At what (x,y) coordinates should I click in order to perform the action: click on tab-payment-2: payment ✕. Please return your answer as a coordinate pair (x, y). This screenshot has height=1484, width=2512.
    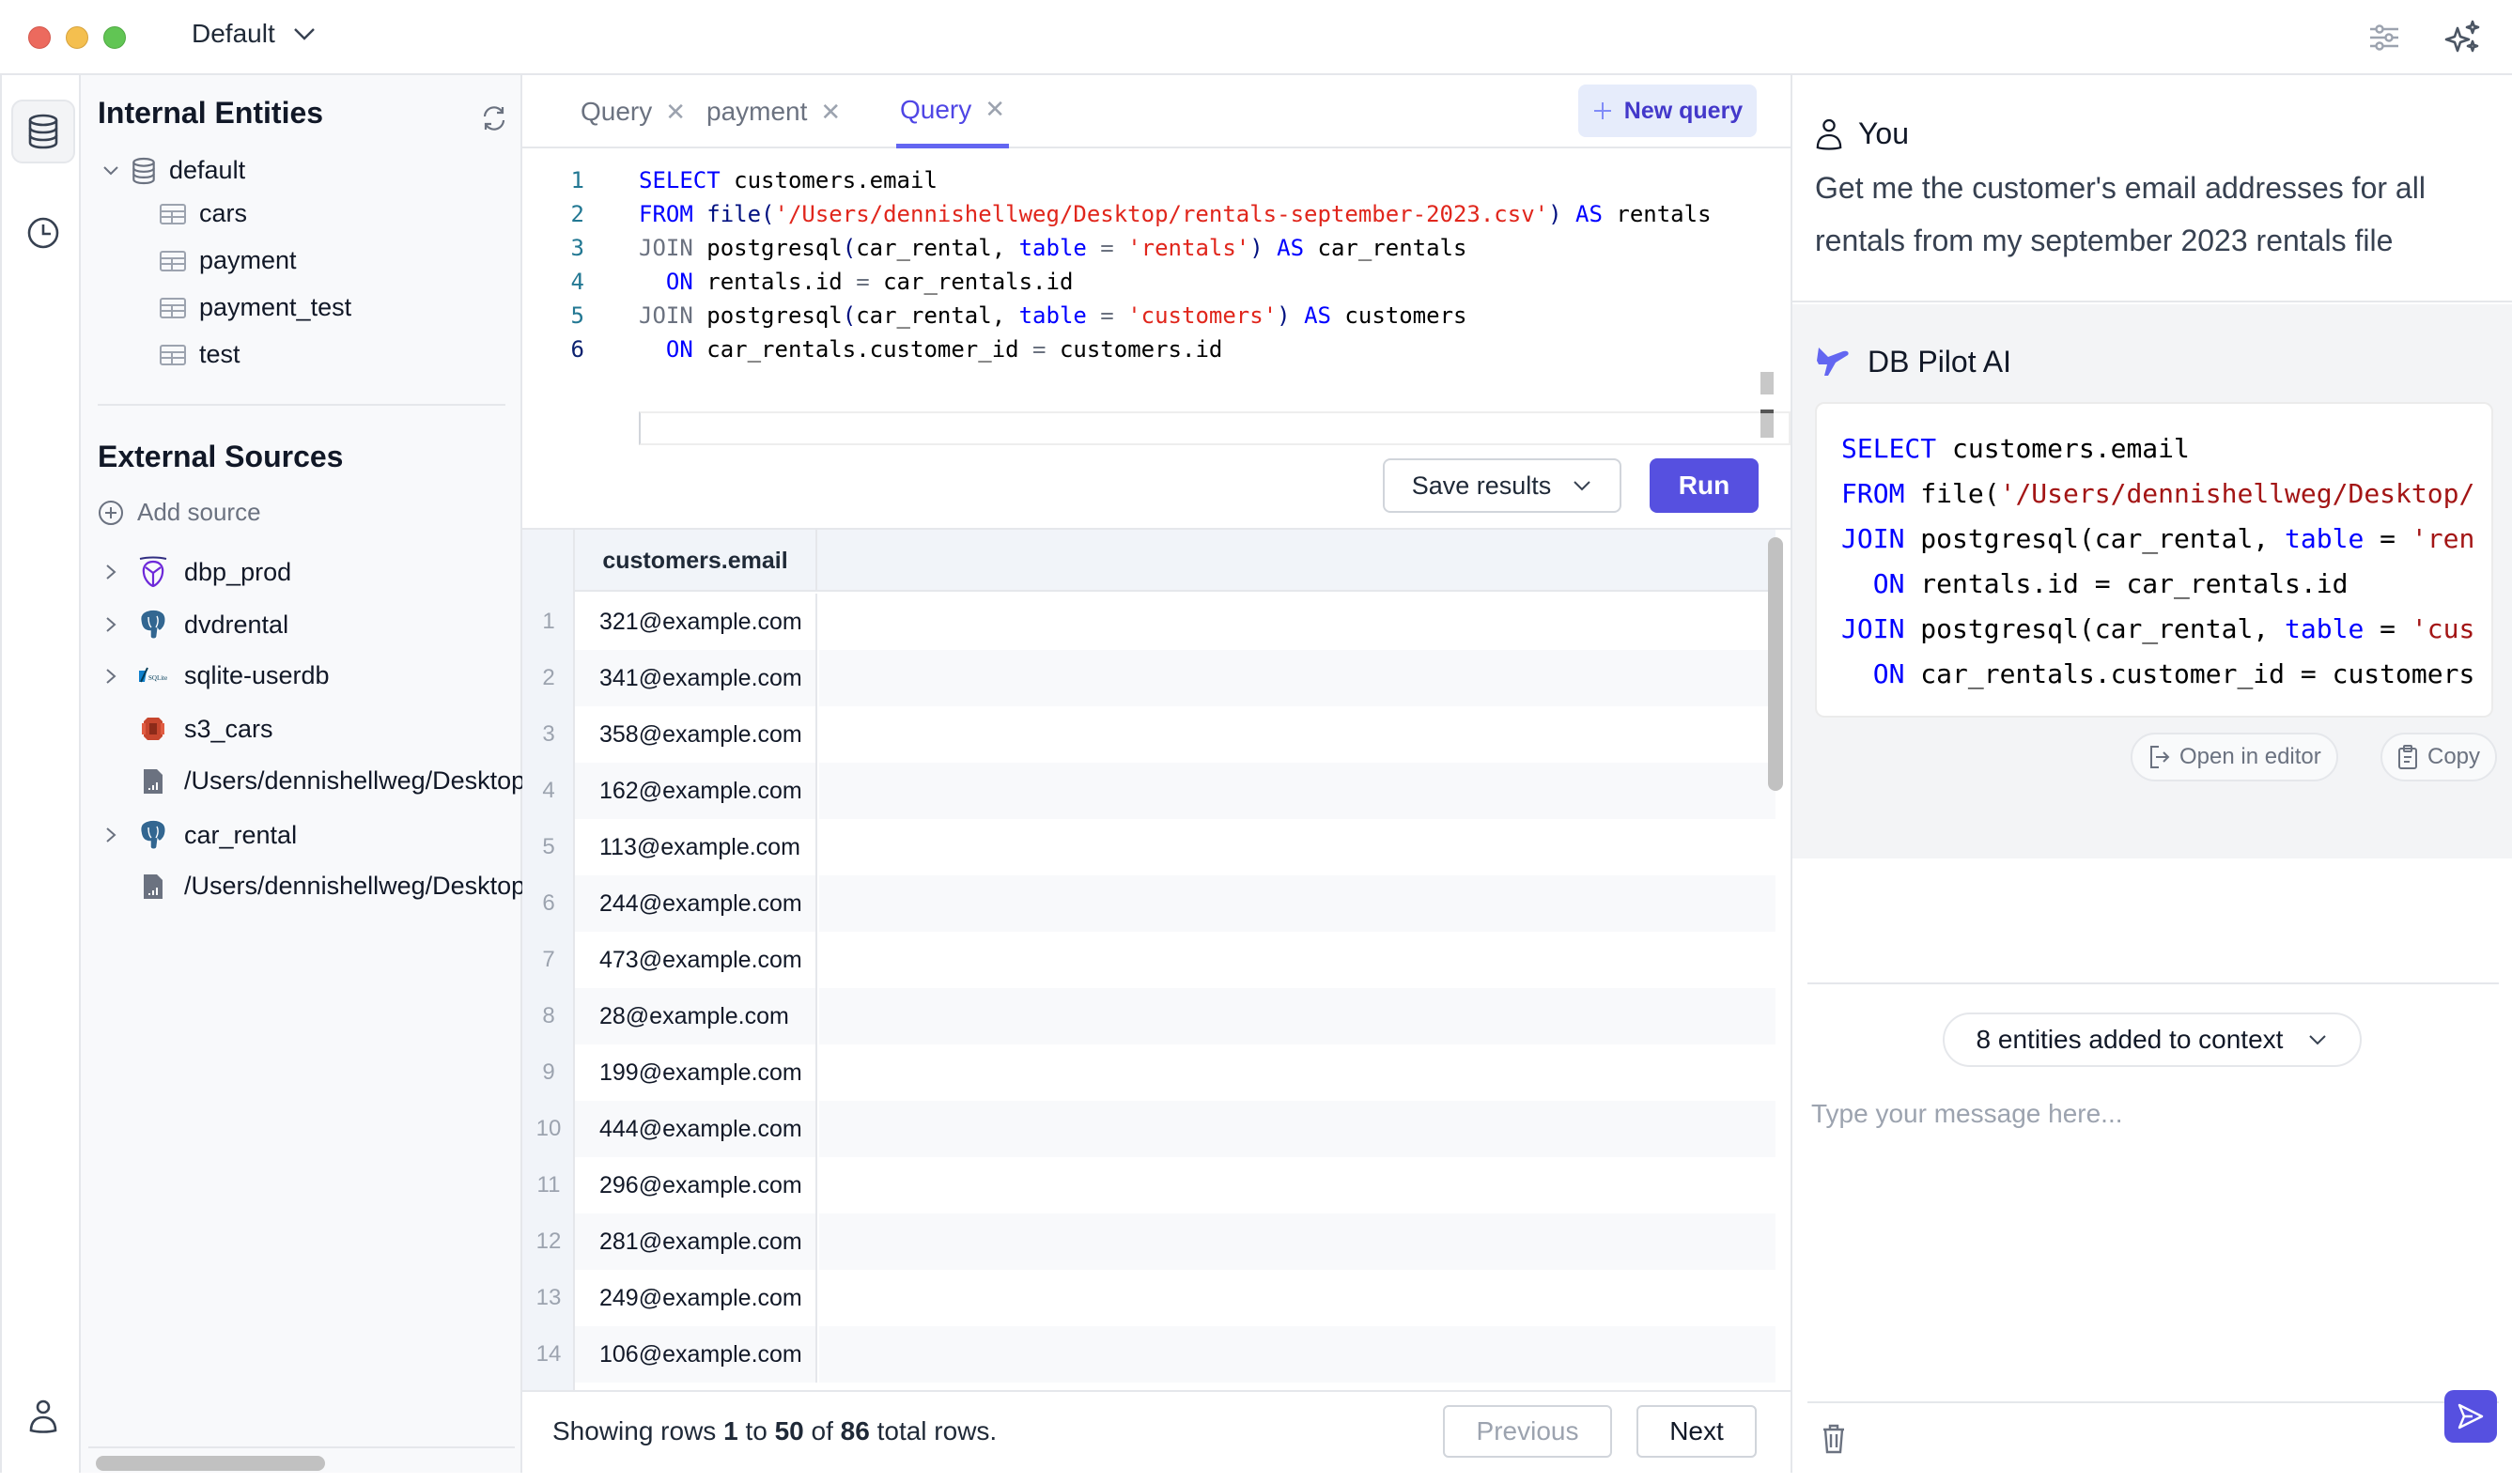
    Looking at the image, I should click on (774, 111).